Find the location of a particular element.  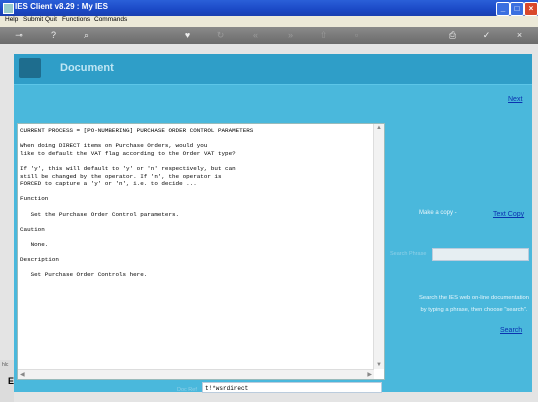

page-icon: ▫ is located at coordinates (356, 35).